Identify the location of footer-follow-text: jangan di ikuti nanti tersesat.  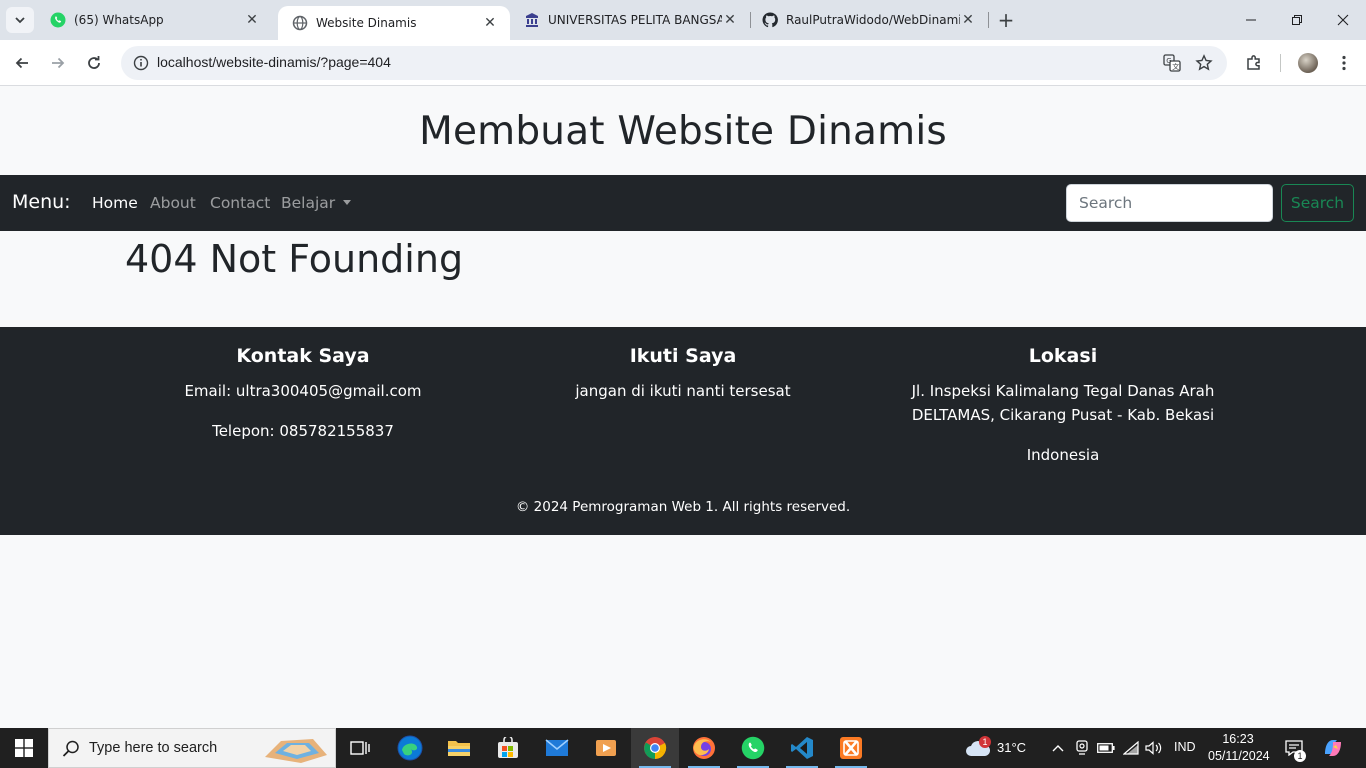
(683, 391).